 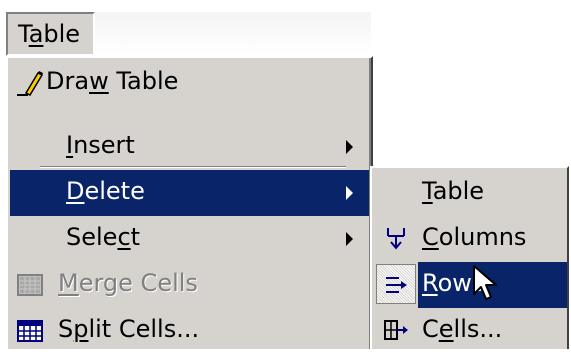 I want to click on insert-label: Insert, so click(x=100, y=145).